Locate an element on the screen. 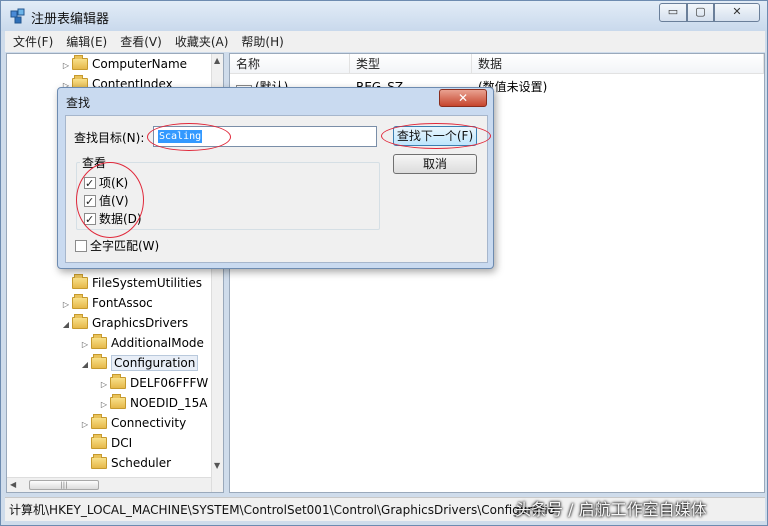  tree-item-label: AdditionalMode is located at coordinates (157, 343).